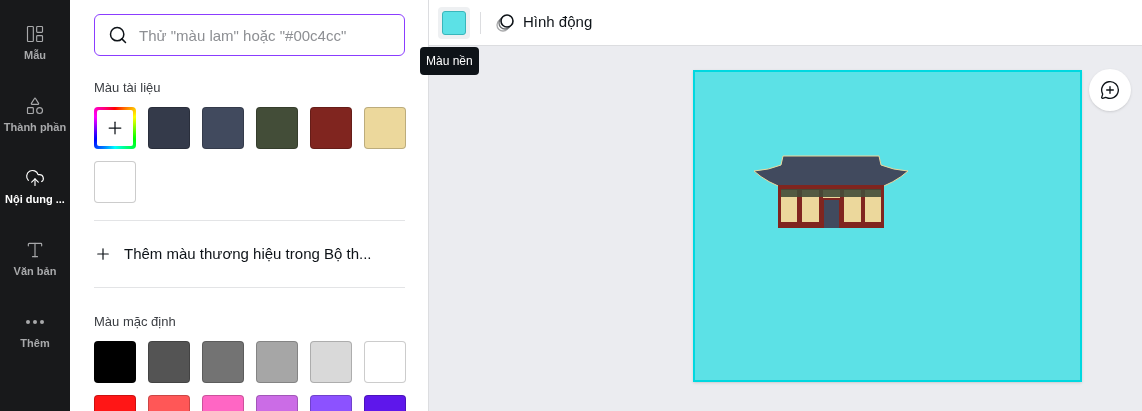 The height and width of the screenshot is (411, 1142). Describe the element at coordinates (35, 260) in the screenshot. I see `sidebar-tab: Văn bản` at that location.